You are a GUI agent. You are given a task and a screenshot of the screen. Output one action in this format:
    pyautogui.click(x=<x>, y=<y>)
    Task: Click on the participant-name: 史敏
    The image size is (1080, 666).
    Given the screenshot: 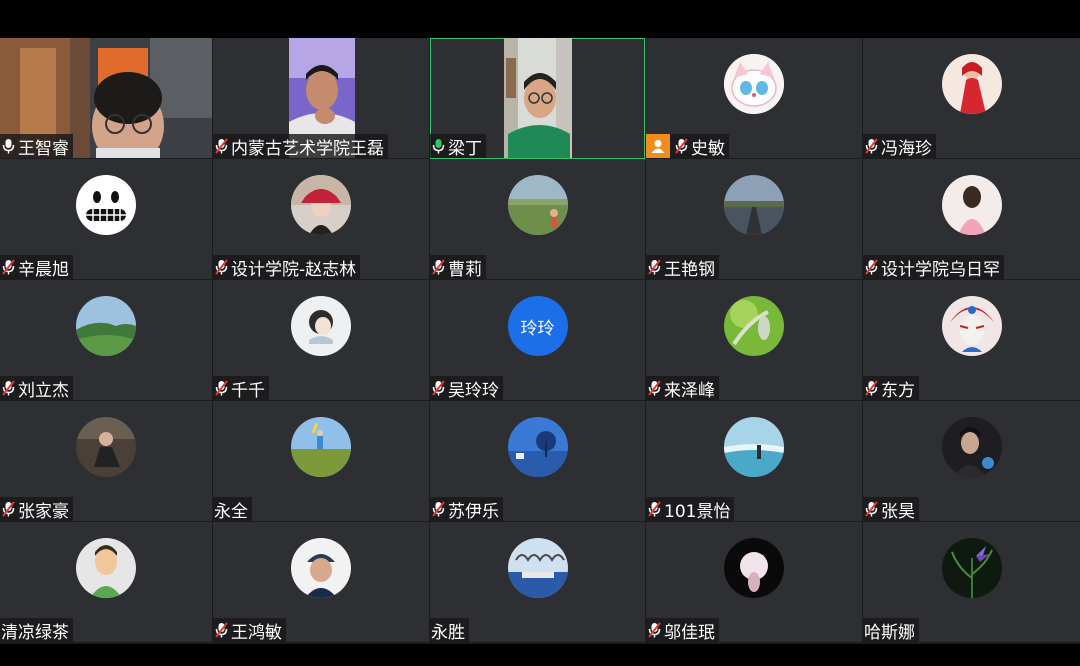 What is the action you would take?
    pyautogui.click(x=708, y=148)
    